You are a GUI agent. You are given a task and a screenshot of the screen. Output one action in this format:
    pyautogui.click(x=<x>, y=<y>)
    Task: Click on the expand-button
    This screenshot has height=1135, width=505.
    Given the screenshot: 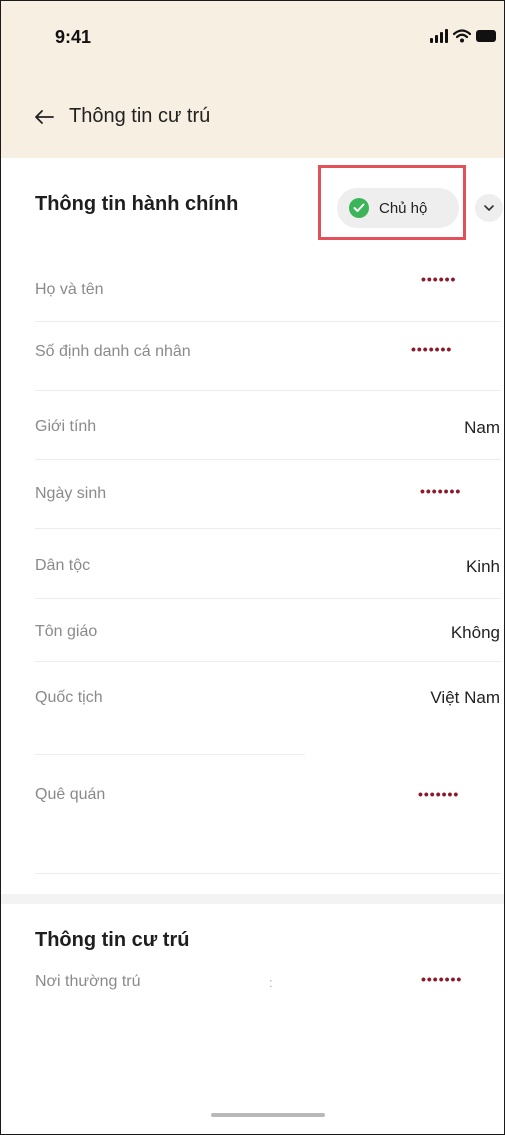 What is the action you would take?
    pyautogui.click(x=489, y=208)
    